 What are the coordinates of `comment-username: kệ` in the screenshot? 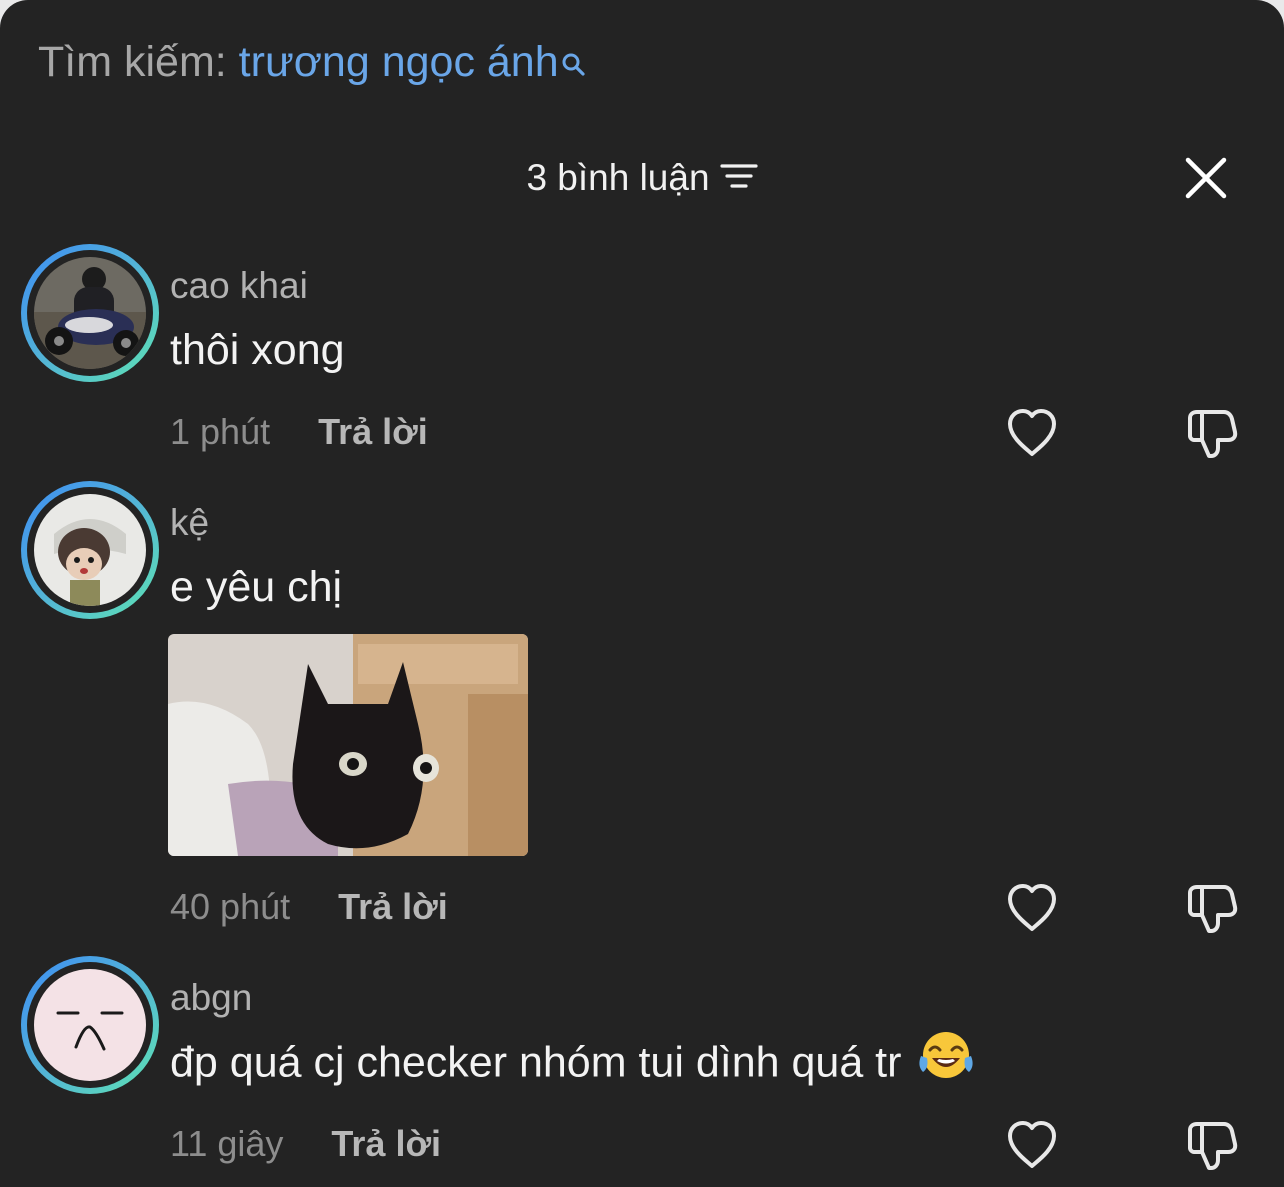 It's located at (189, 523).